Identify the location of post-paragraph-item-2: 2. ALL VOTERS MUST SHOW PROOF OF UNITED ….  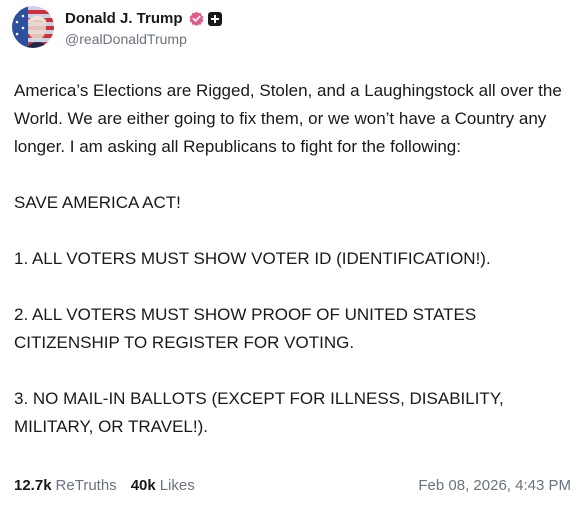
(245, 328).